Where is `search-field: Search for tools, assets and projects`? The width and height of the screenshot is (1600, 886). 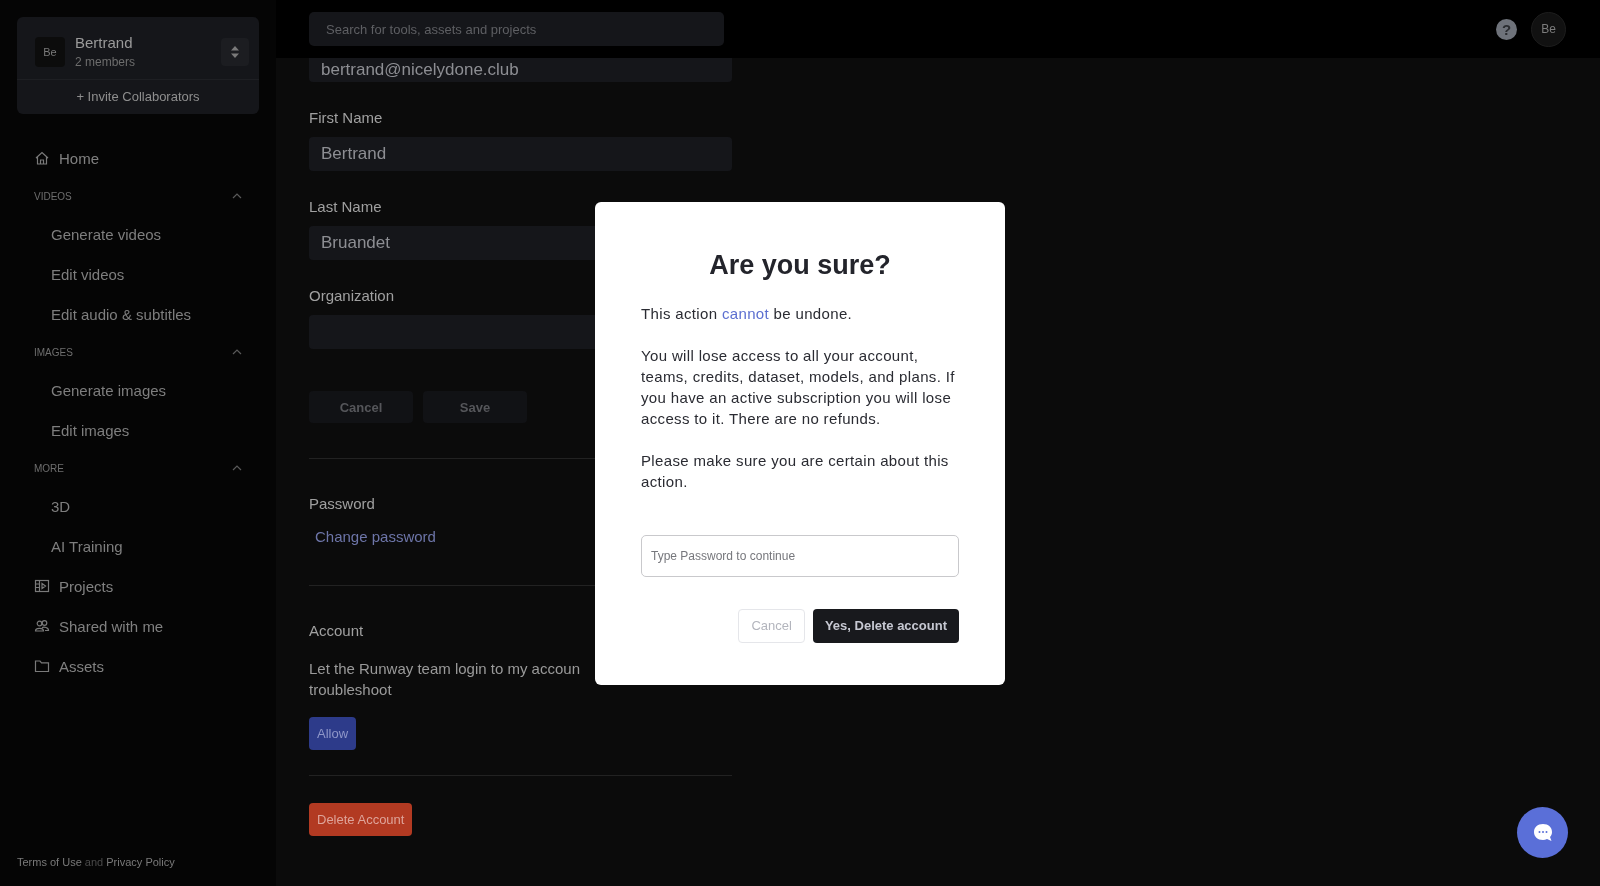
search-field: Search for tools, assets and projects is located at coordinates (516, 29).